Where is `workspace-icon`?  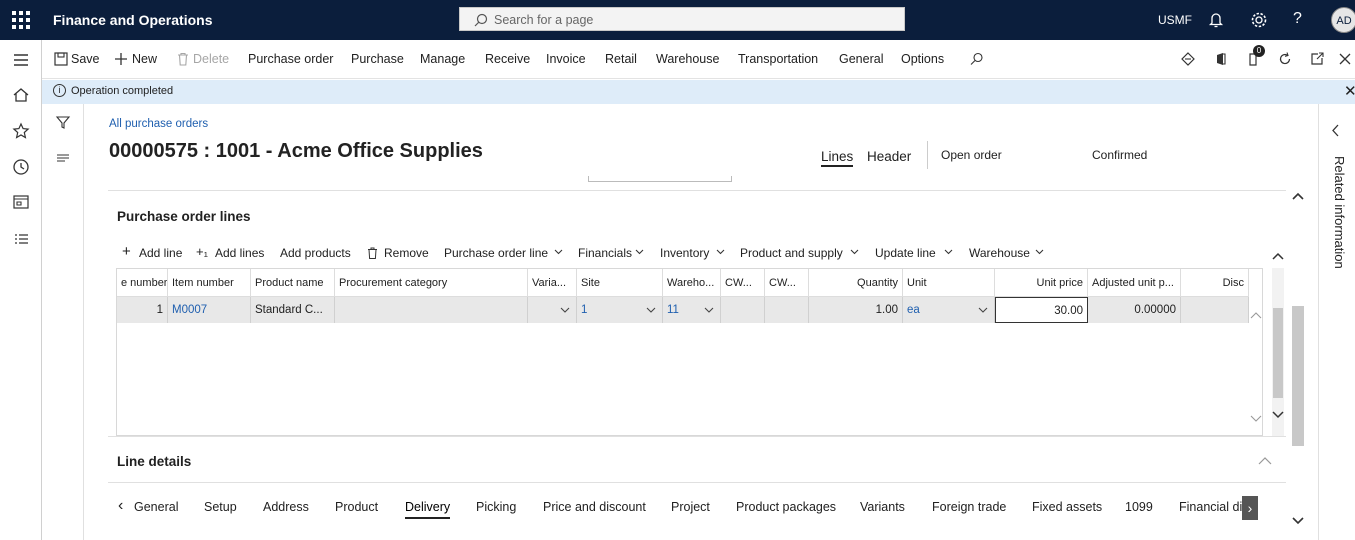 workspace-icon is located at coordinates (21, 202).